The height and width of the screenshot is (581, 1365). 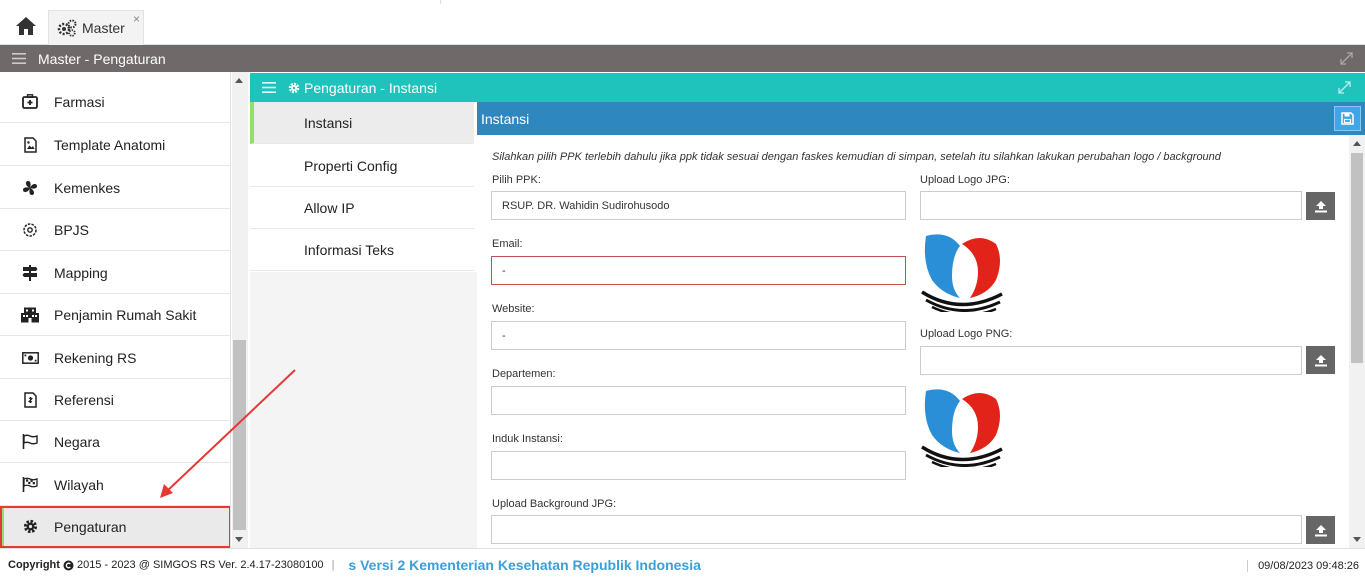 I want to click on sidebar-item-label: Kemenkes, so click(x=87, y=187).